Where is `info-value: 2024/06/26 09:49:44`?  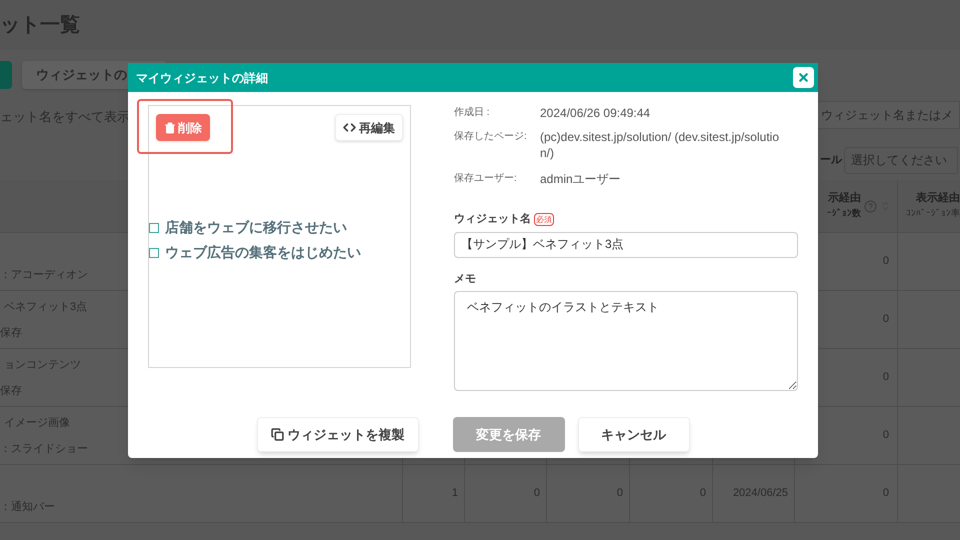 info-value: 2024/06/26 09:49:44 is located at coordinates (596, 113).